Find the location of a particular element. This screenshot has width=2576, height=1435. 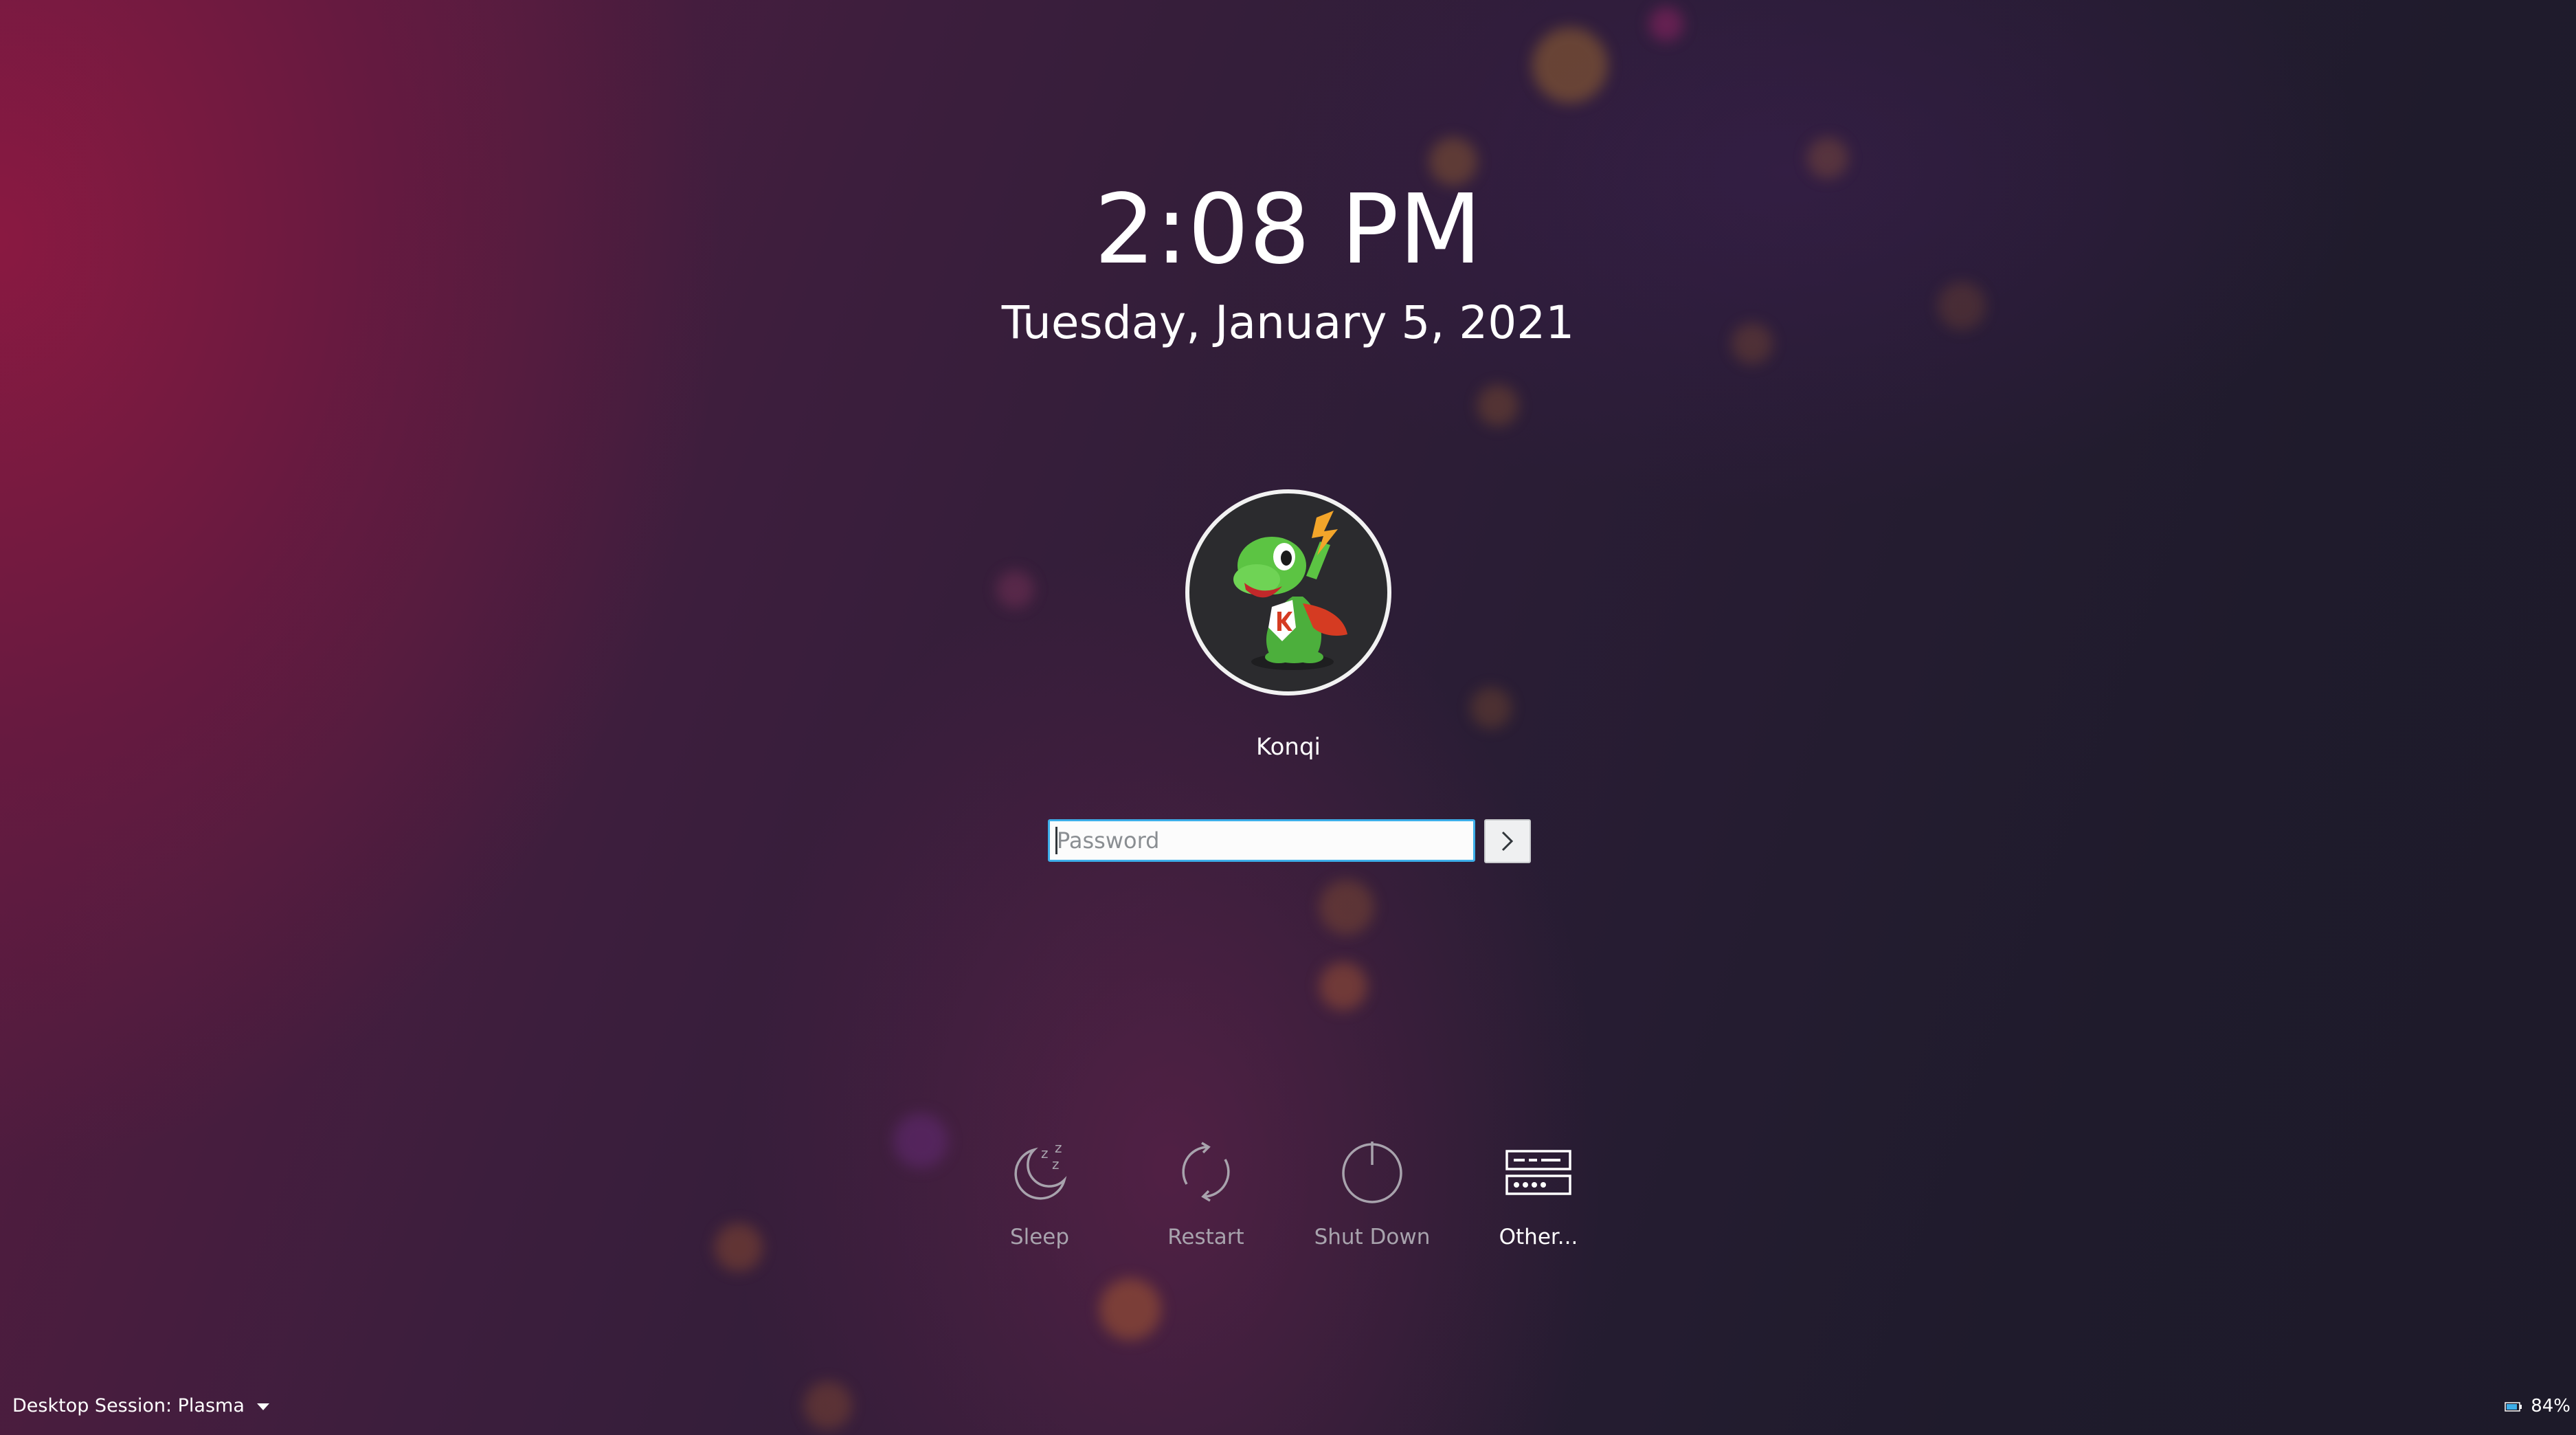

konqi-dragon-avatar is located at coordinates (1290, 590).